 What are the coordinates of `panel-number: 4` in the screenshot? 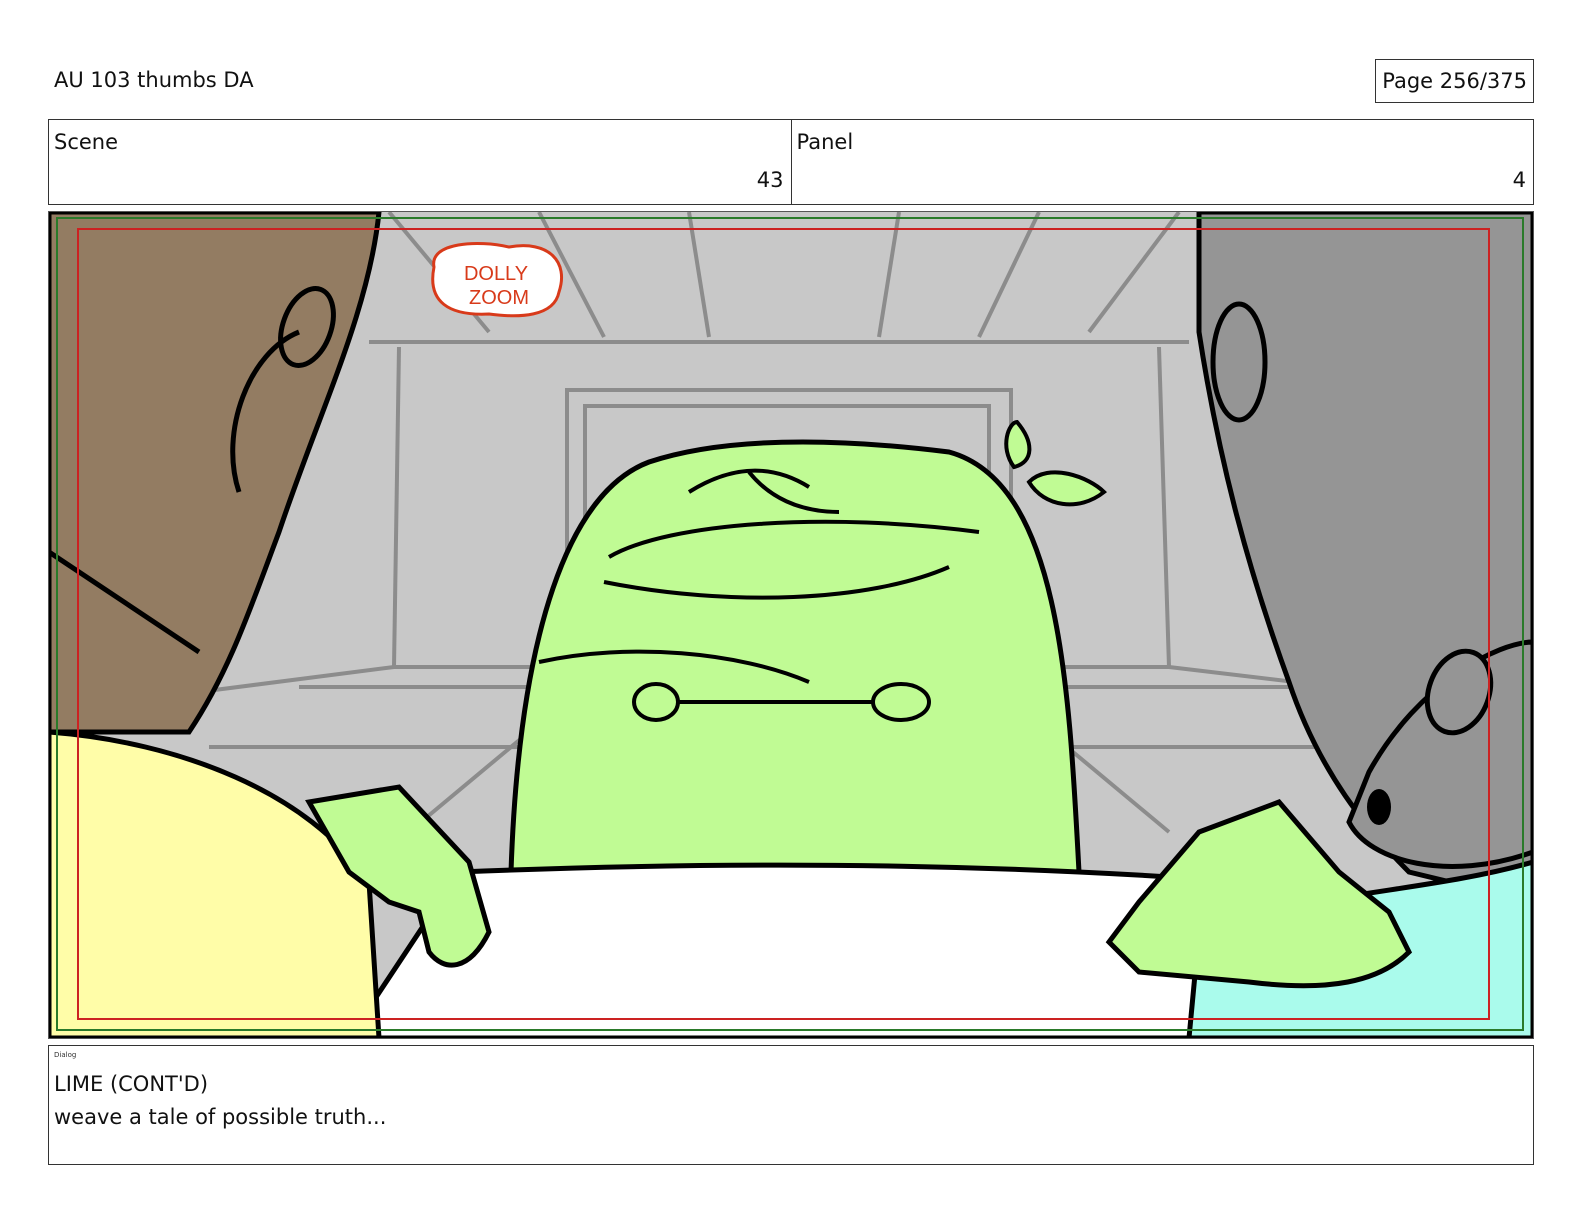 It's located at (1519, 180).